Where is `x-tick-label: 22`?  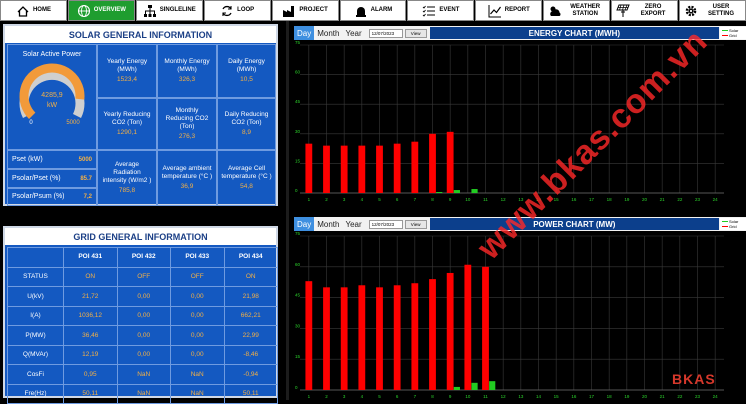
x-tick-label: 22 is located at coordinates (680, 396).